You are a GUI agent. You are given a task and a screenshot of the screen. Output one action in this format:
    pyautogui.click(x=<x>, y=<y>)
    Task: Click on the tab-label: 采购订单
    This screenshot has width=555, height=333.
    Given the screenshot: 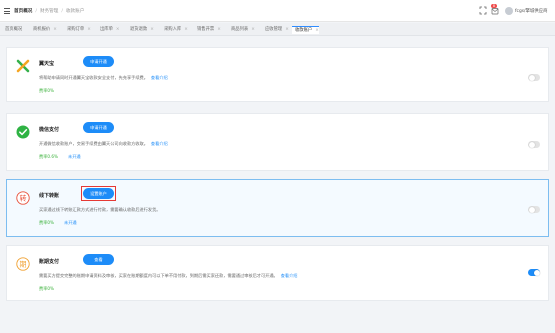 What is the action you would take?
    pyautogui.click(x=76, y=29)
    